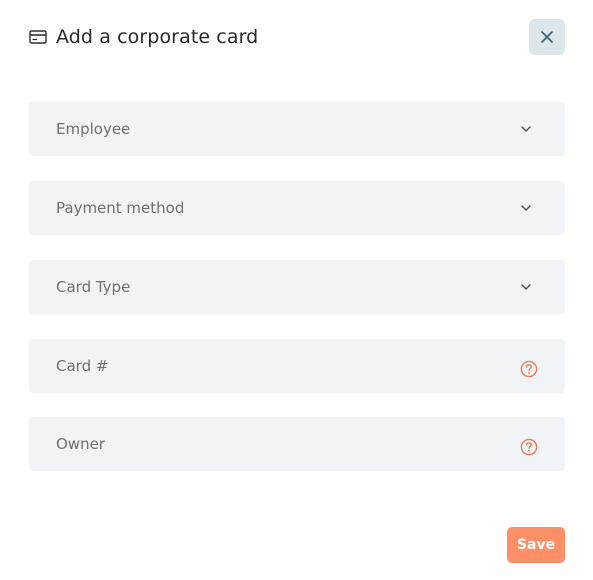 Image resolution: width=593 pixels, height=580 pixels. I want to click on close-icon, so click(547, 37).